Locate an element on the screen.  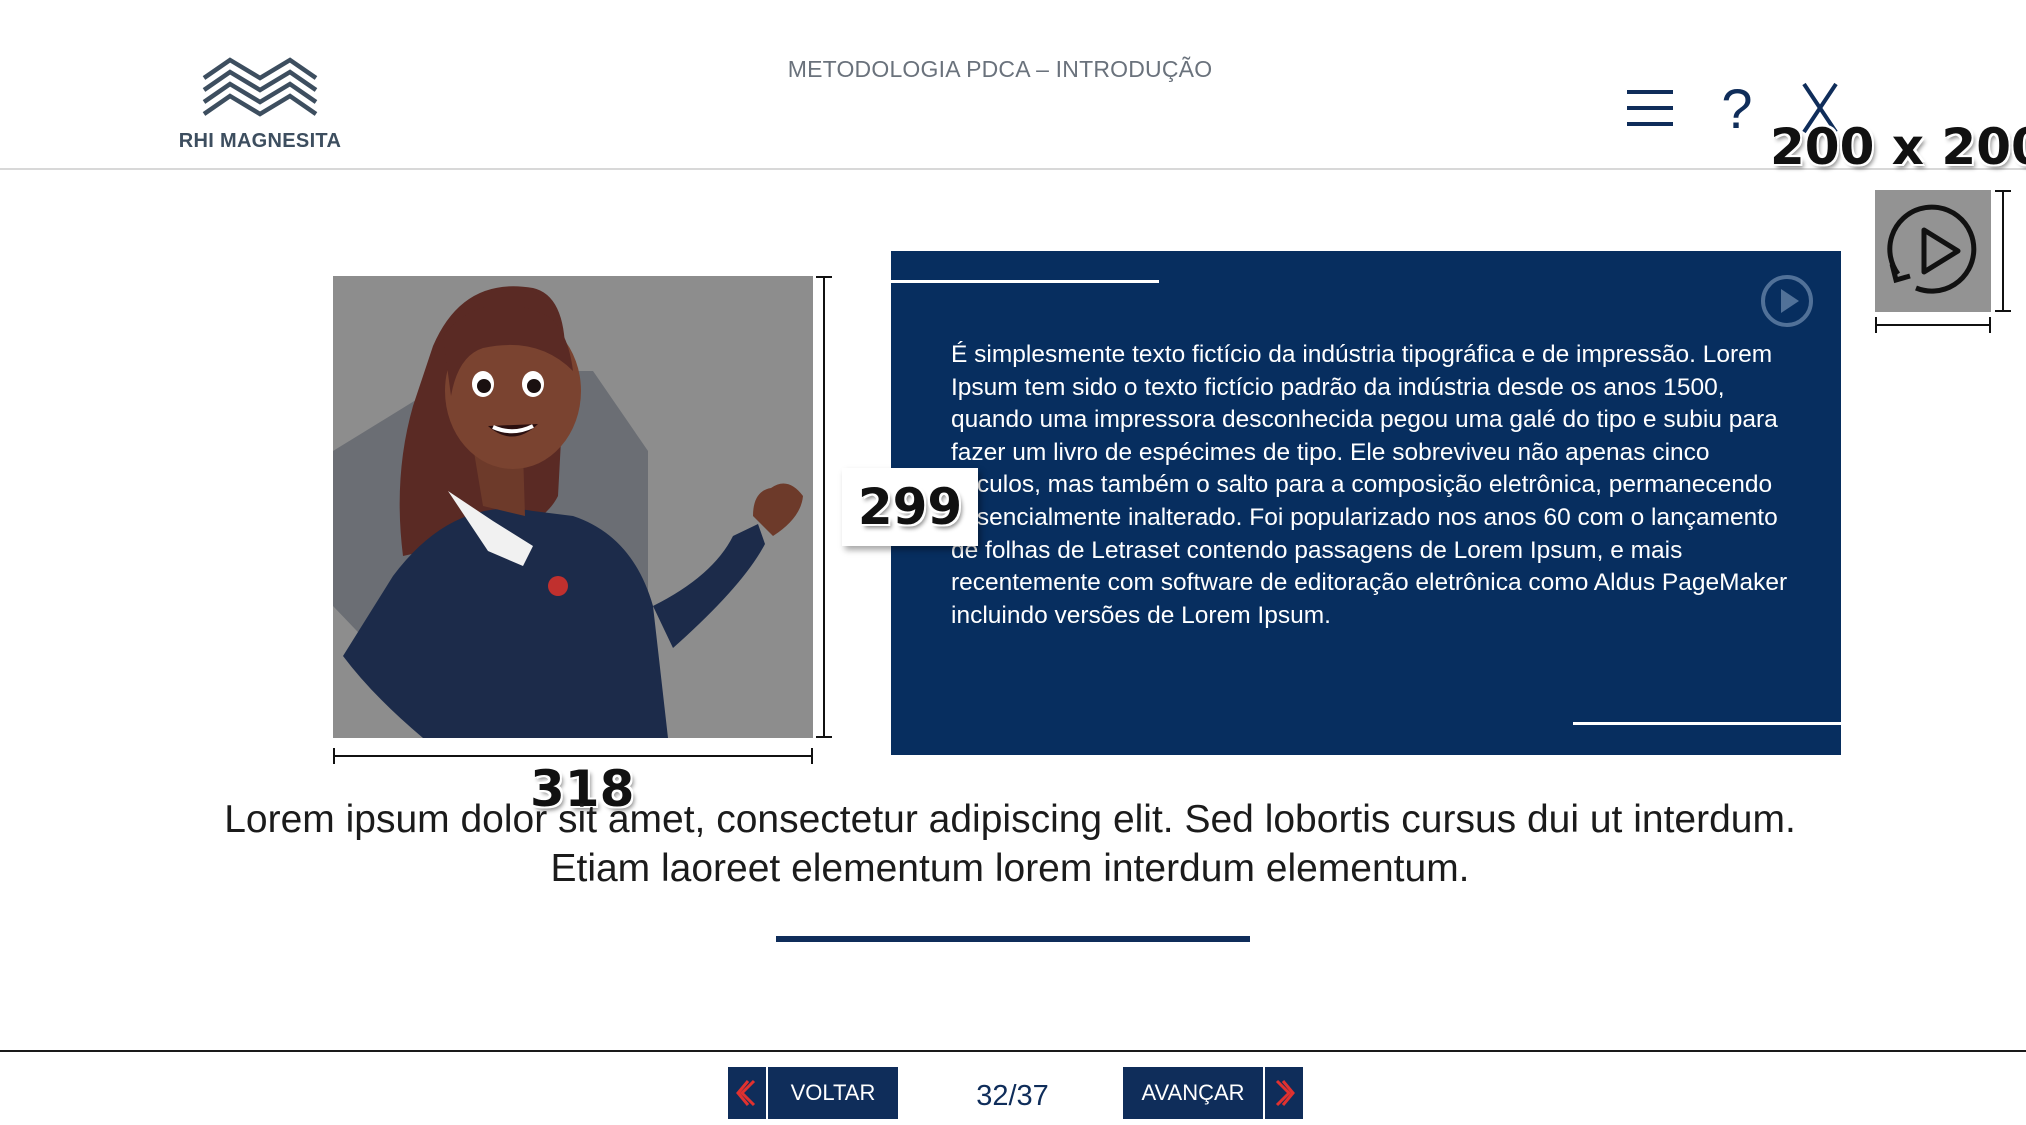
back-button: VOLTAR is located at coordinates (813, 1093).